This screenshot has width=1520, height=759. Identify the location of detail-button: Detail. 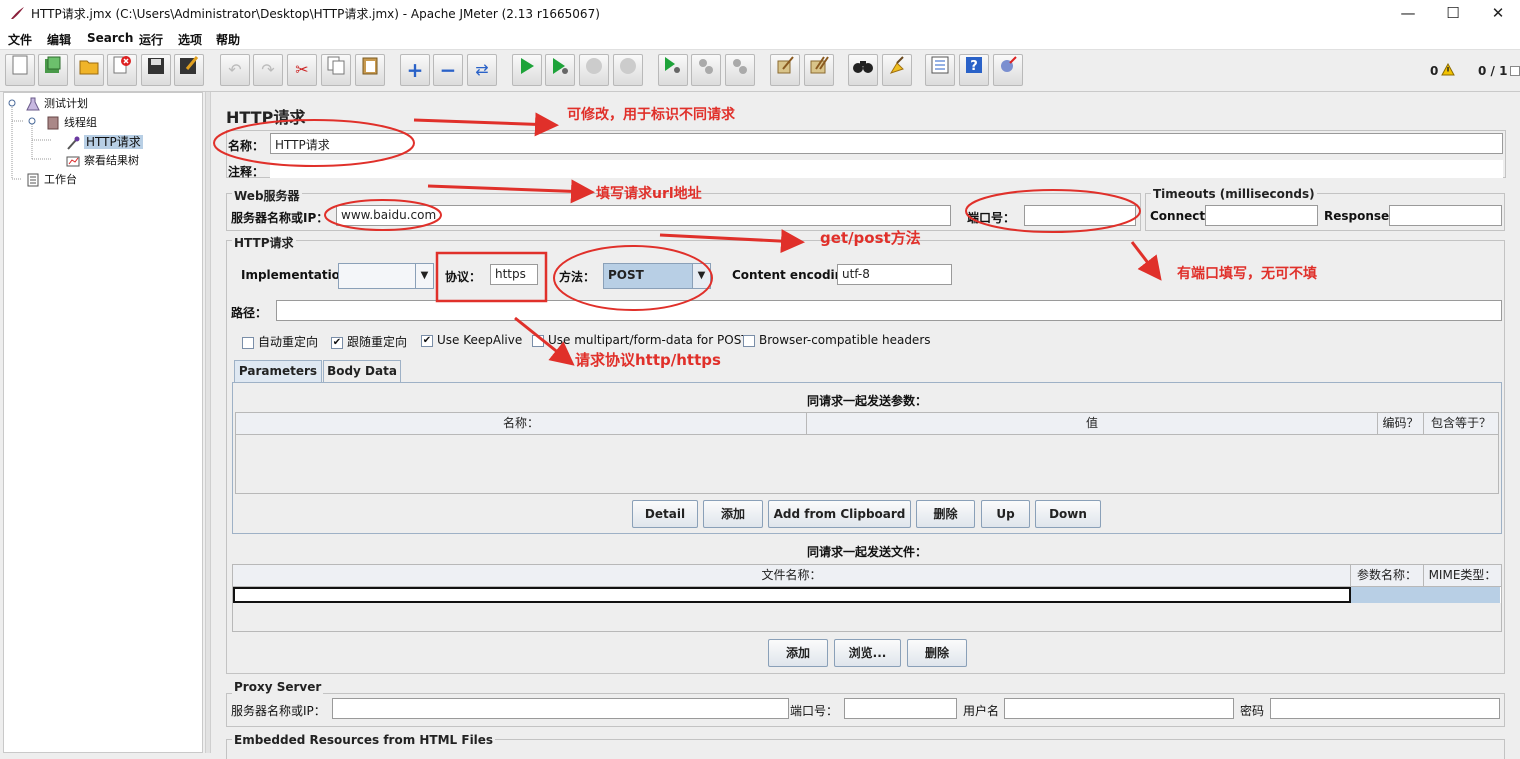
(665, 514).